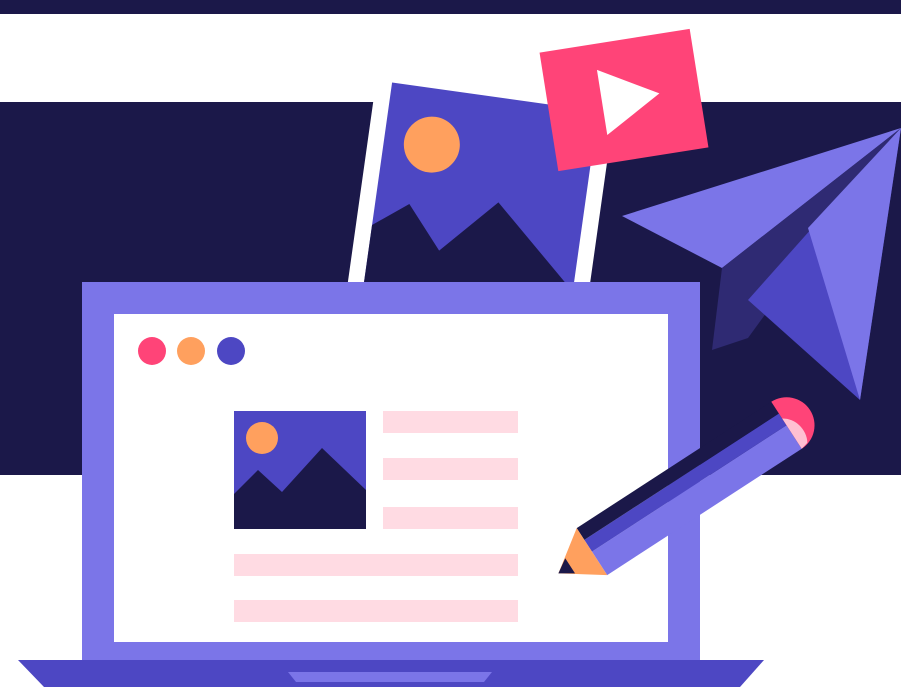  What do you see at coordinates (262, 438) in the screenshot?
I see `thumbnail-sun-icon` at bounding box center [262, 438].